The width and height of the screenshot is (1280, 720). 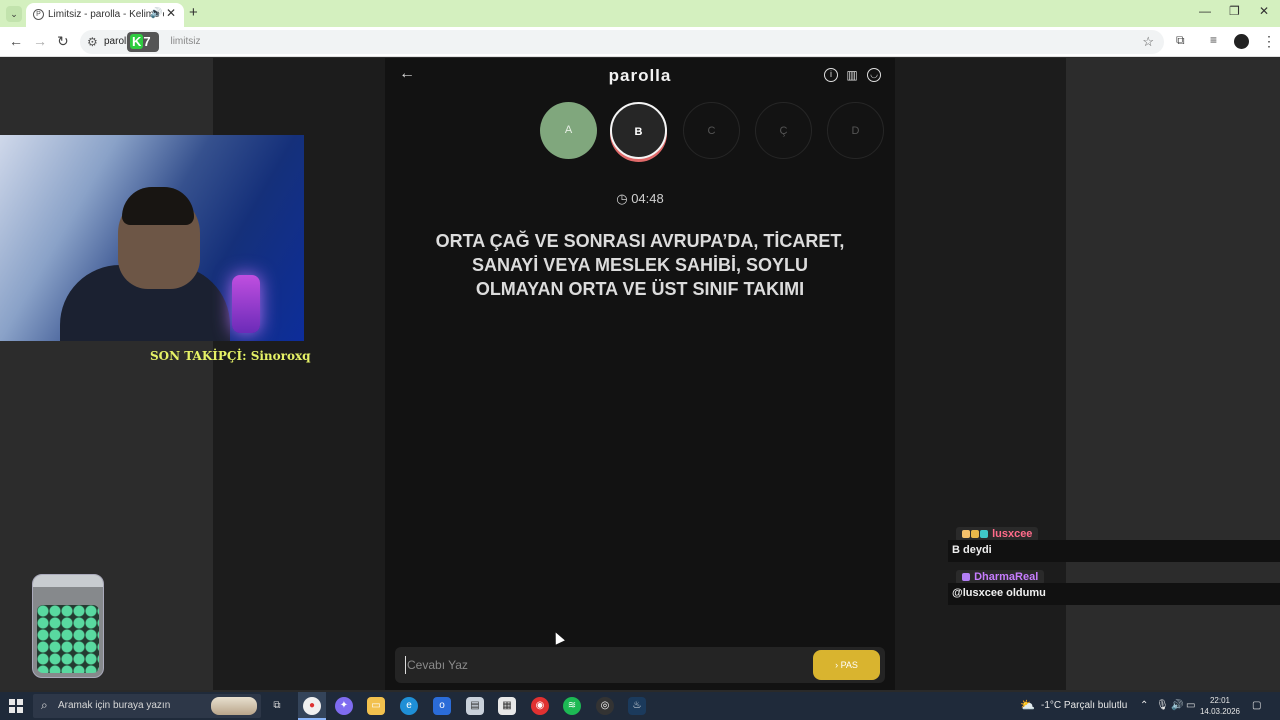 I want to click on chat-message: B deydi, so click(x=1114, y=551).